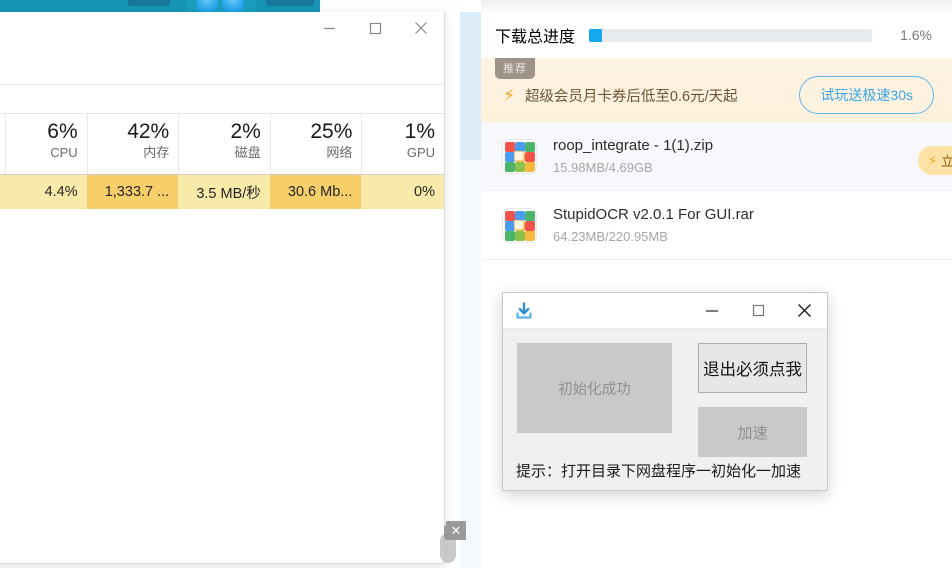 The image size is (952, 568). What do you see at coordinates (64, 153) in the screenshot?
I see `cpu-label: CPU` at bounding box center [64, 153].